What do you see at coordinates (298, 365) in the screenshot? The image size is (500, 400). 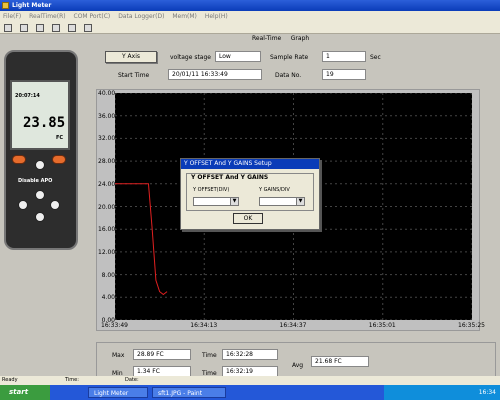 I see `avg-label: Avg` at bounding box center [298, 365].